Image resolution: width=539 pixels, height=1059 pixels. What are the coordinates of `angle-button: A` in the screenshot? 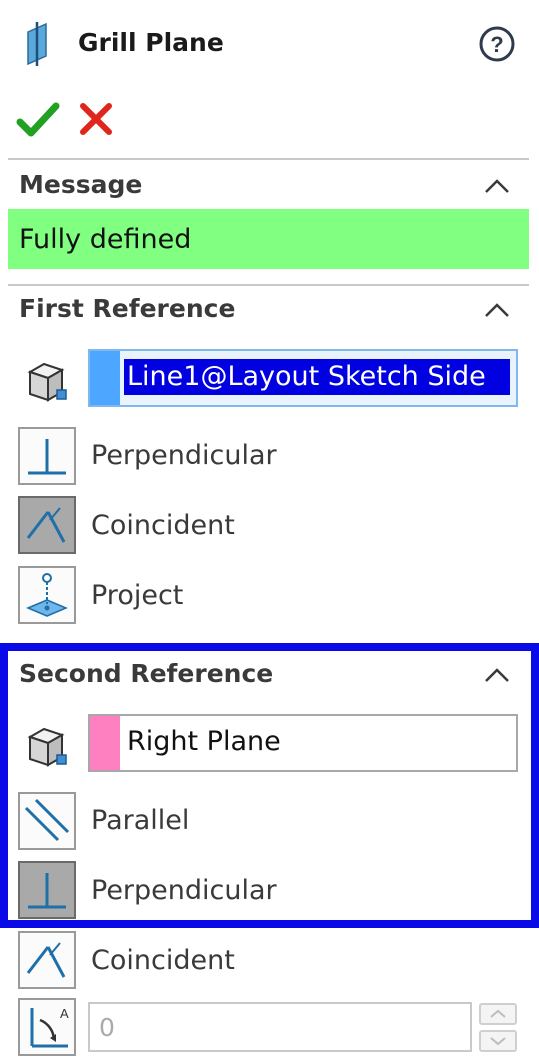 It's located at (47, 1027).